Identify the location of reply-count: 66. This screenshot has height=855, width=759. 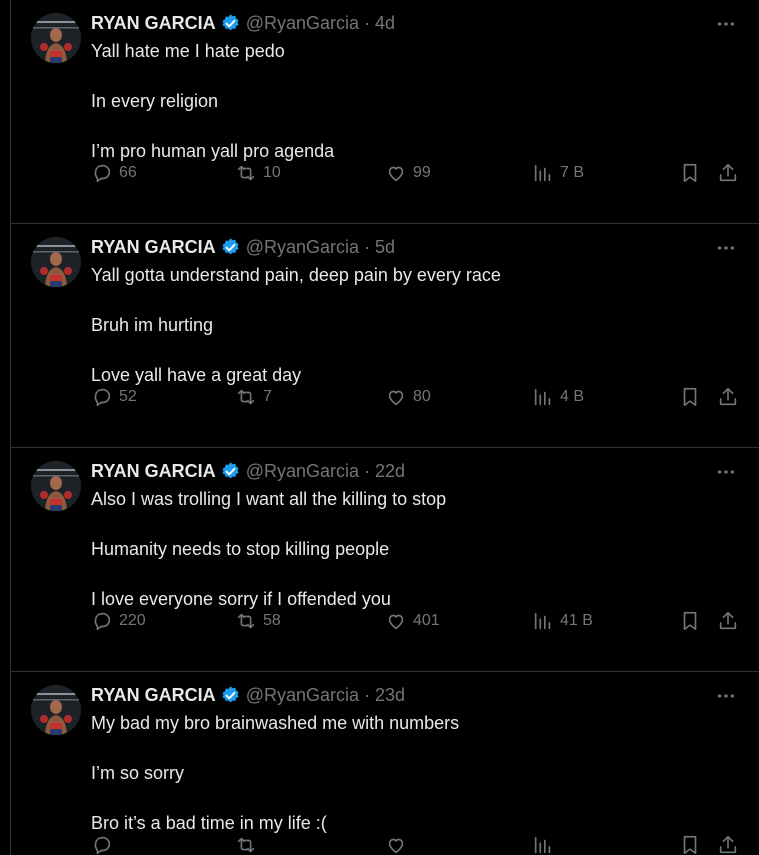
(128, 172).